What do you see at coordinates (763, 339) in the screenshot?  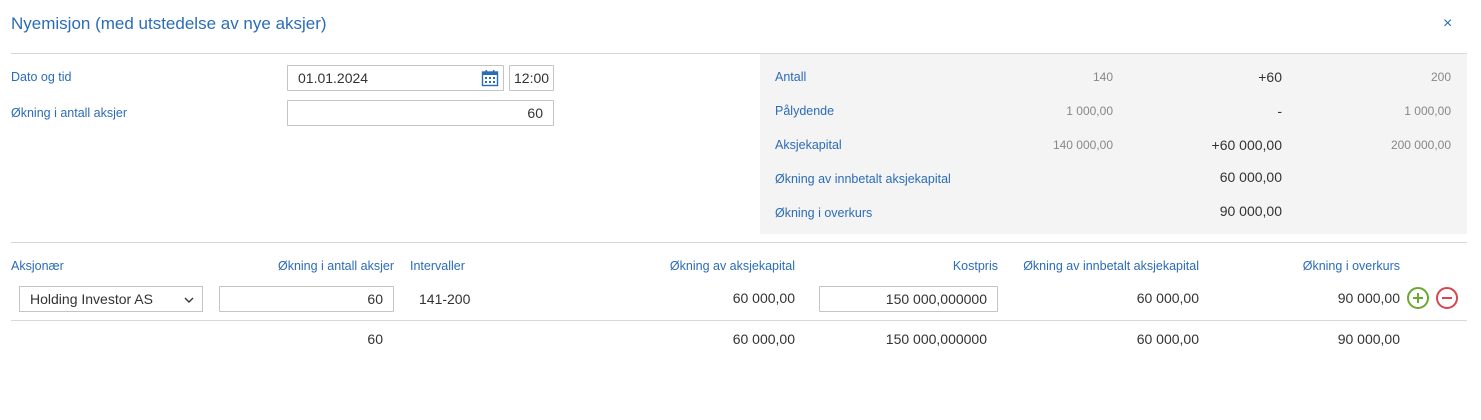 I see `total-capital-increase: 60 000,00` at bounding box center [763, 339].